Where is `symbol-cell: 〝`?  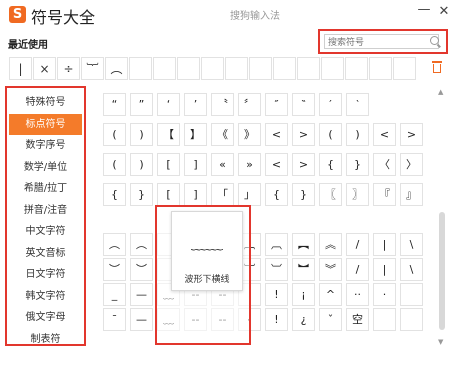
symbol-cell: 〝 is located at coordinates (222, 104).